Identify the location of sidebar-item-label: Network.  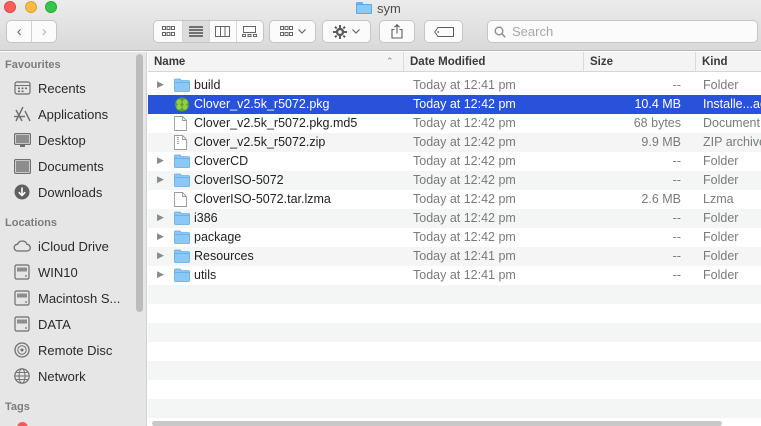
(62, 376).